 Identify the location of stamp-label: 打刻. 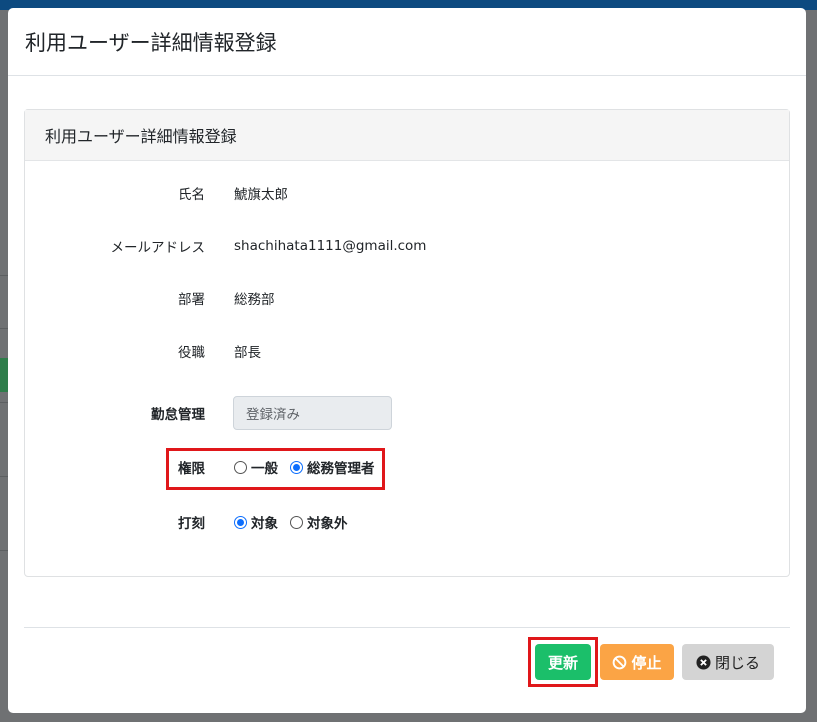
(191, 524).